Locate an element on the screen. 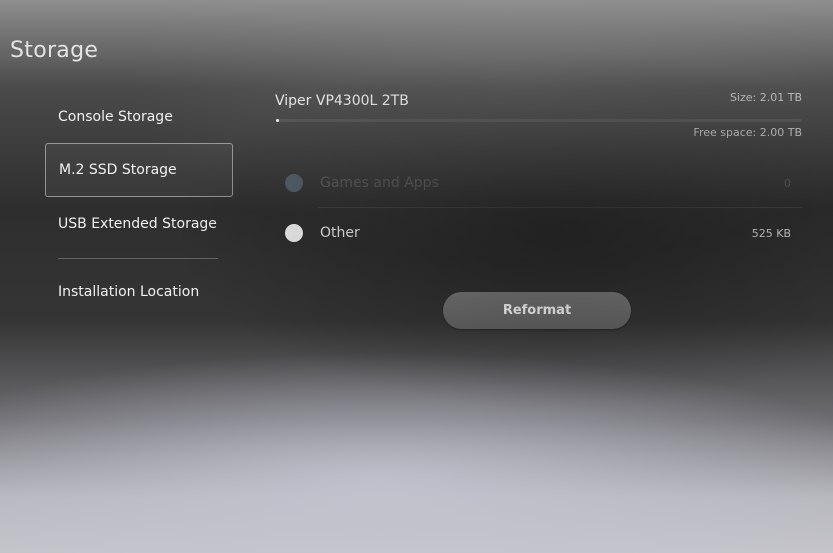  sidebar-divider is located at coordinates (138, 258).